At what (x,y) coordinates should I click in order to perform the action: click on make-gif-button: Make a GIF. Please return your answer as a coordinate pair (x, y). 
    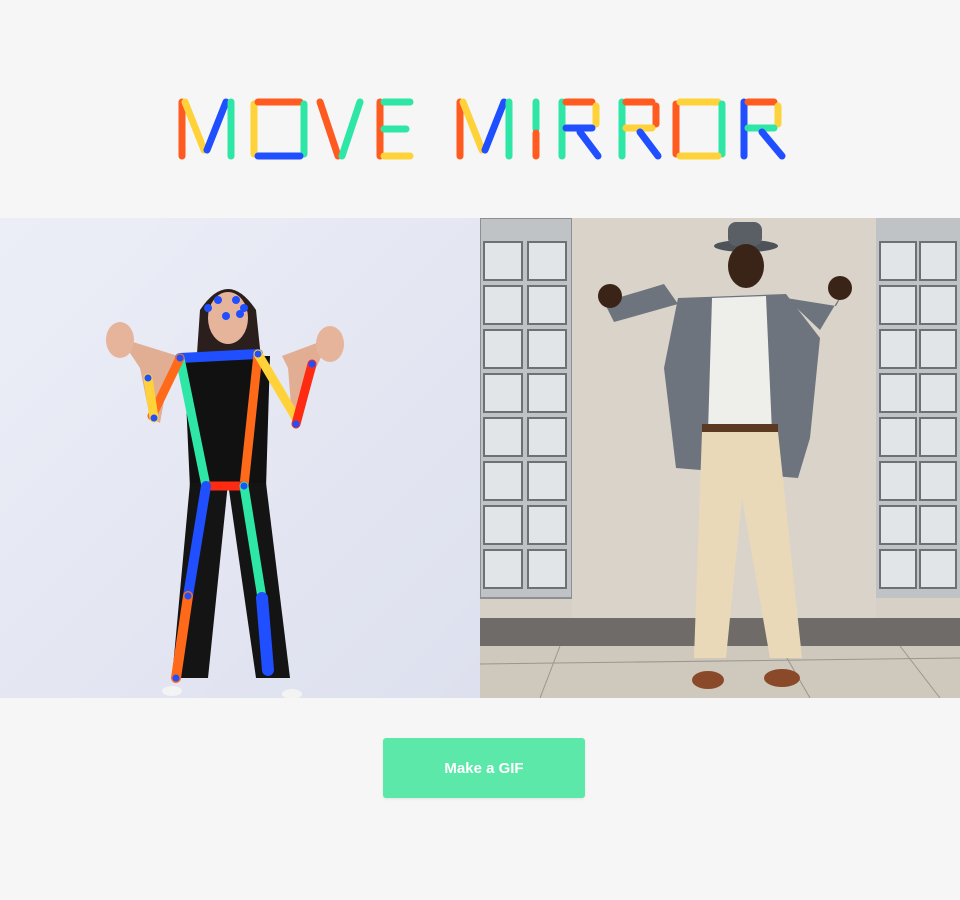
    Looking at the image, I should click on (484, 768).